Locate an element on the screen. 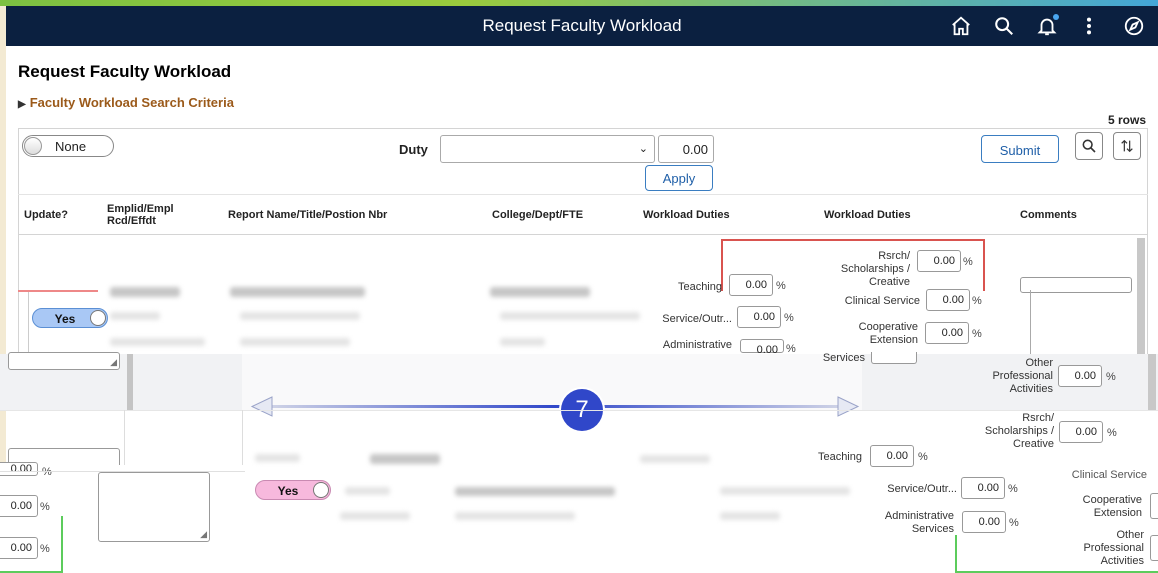 Image resolution: width=1158 pixels, height=573 pixels. cooperative-pct-input: 0.00 is located at coordinates (947, 333).